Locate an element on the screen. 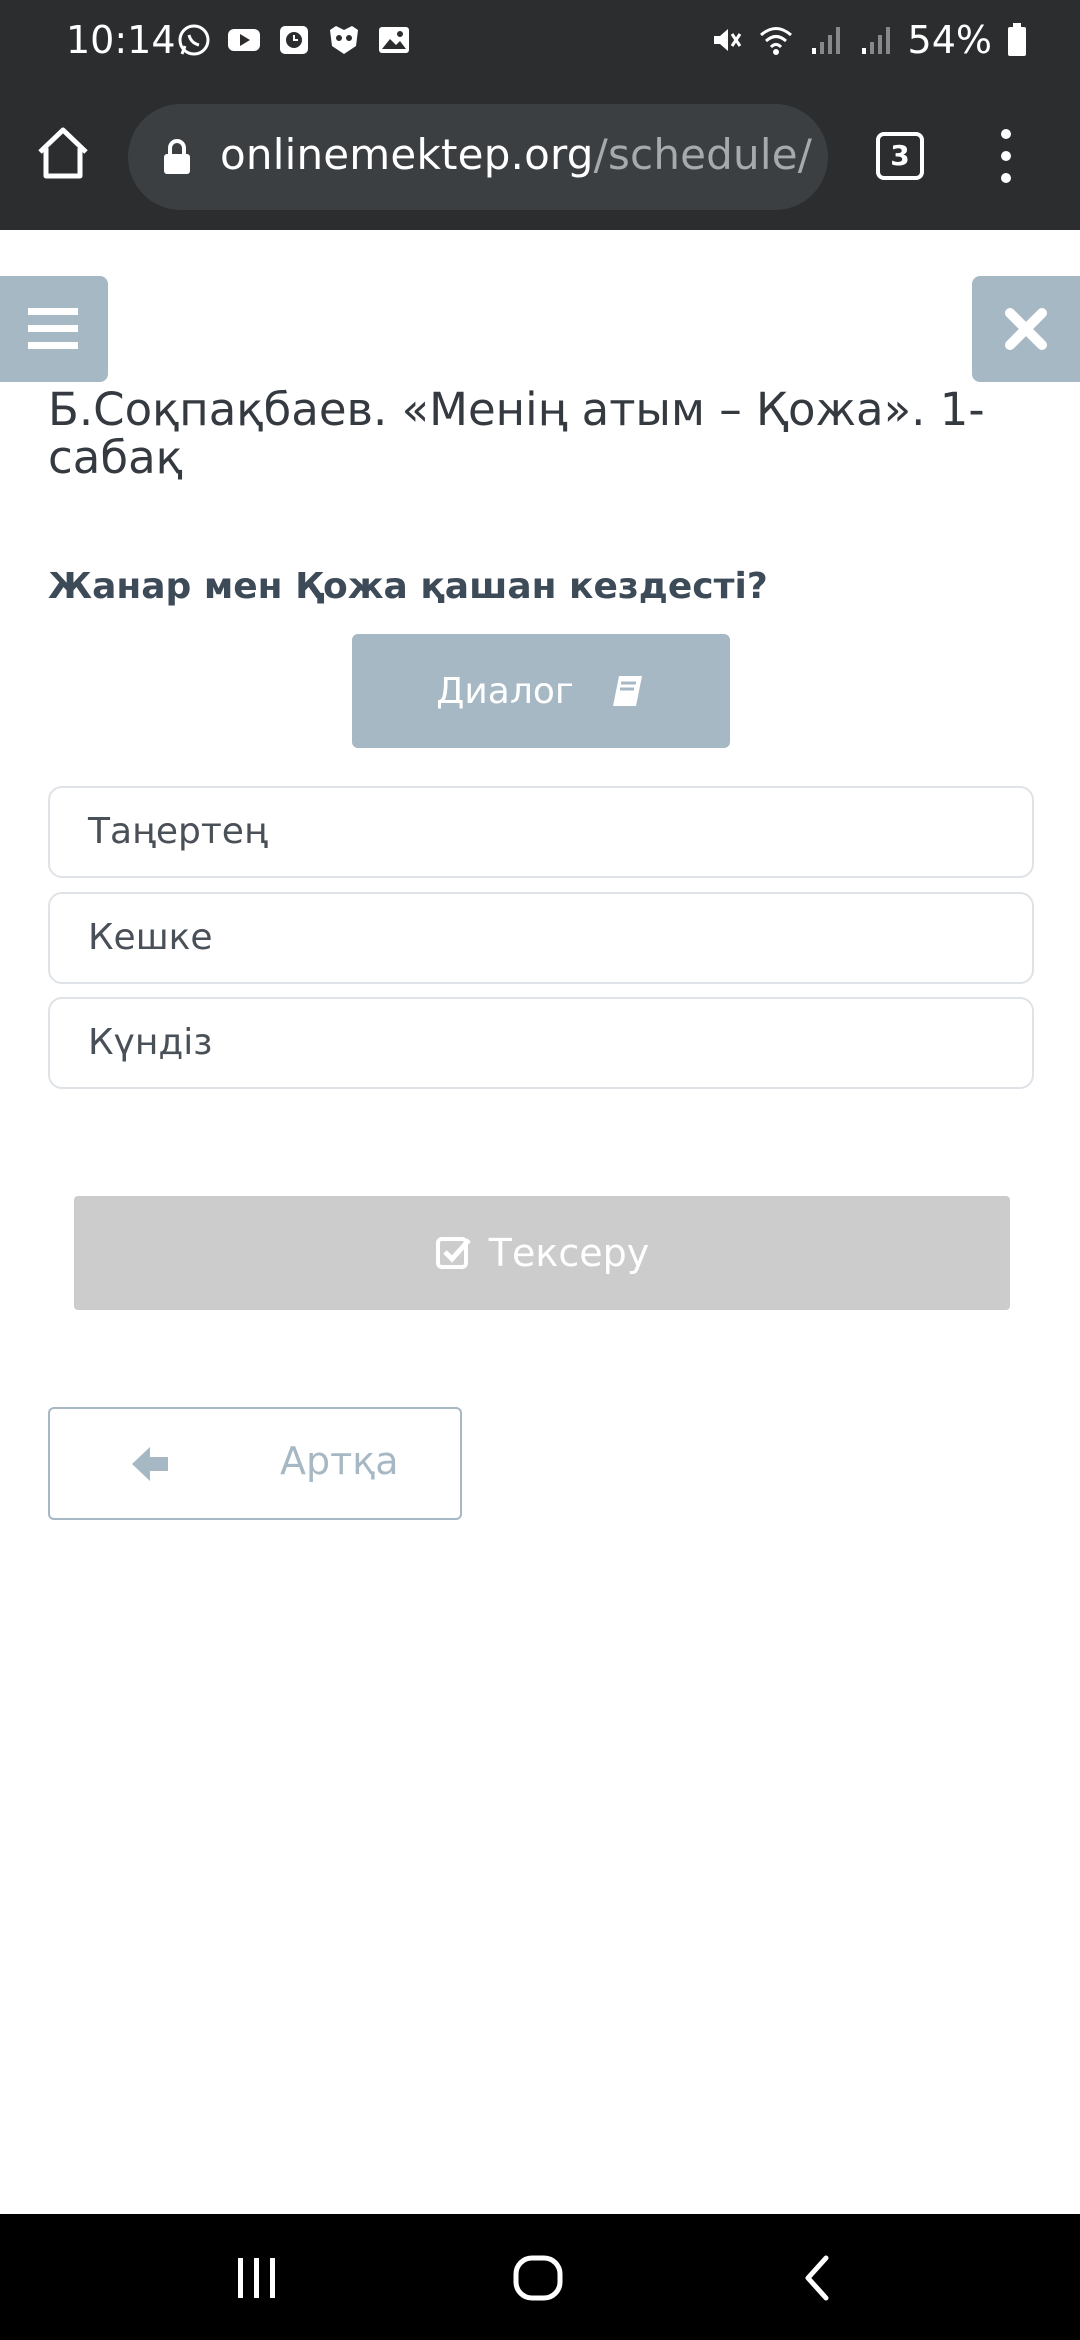 This screenshot has width=1080, height=2340. answer-option: Кешке is located at coordinates (541, 938).